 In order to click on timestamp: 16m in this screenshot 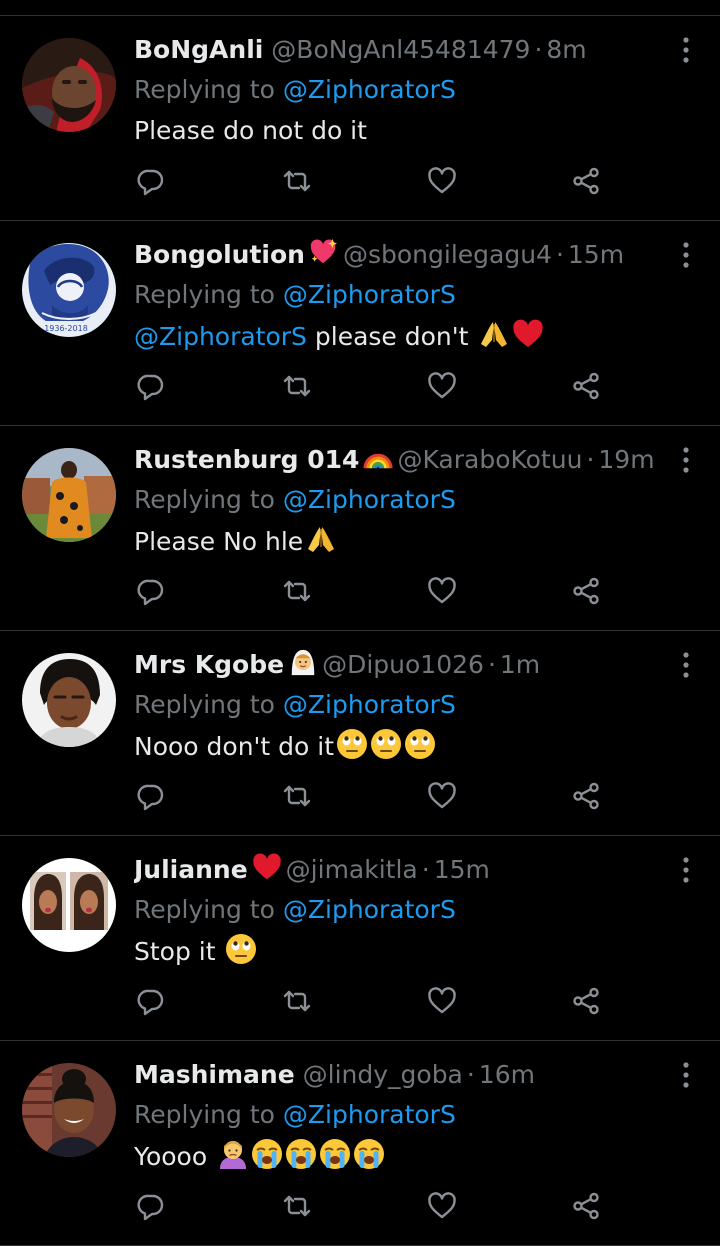, I will do `click(507, 1074)`.